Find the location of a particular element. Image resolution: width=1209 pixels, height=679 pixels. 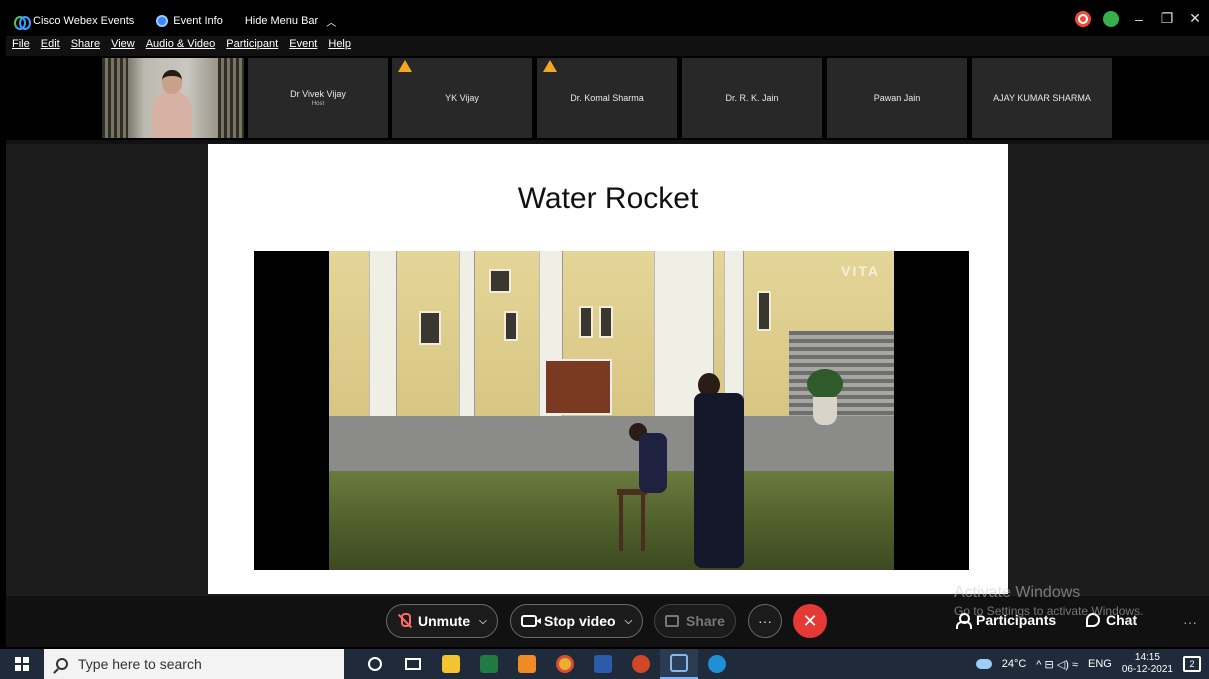

cortana-button is located at coordinates (375, 664).